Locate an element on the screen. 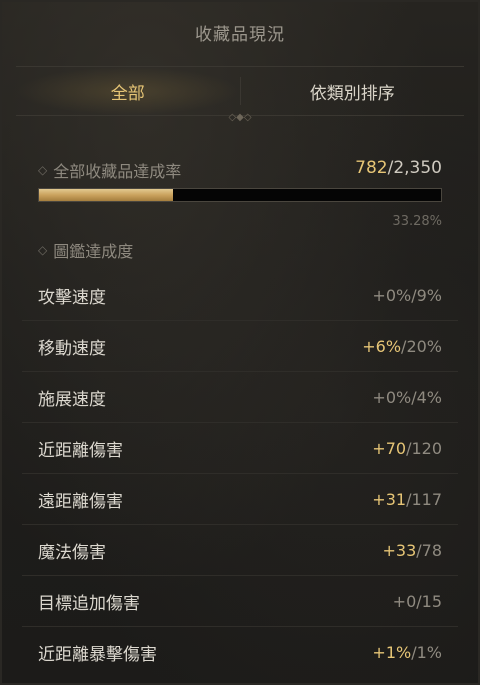  stat-max: /20% is located at coordinates (421, 346).